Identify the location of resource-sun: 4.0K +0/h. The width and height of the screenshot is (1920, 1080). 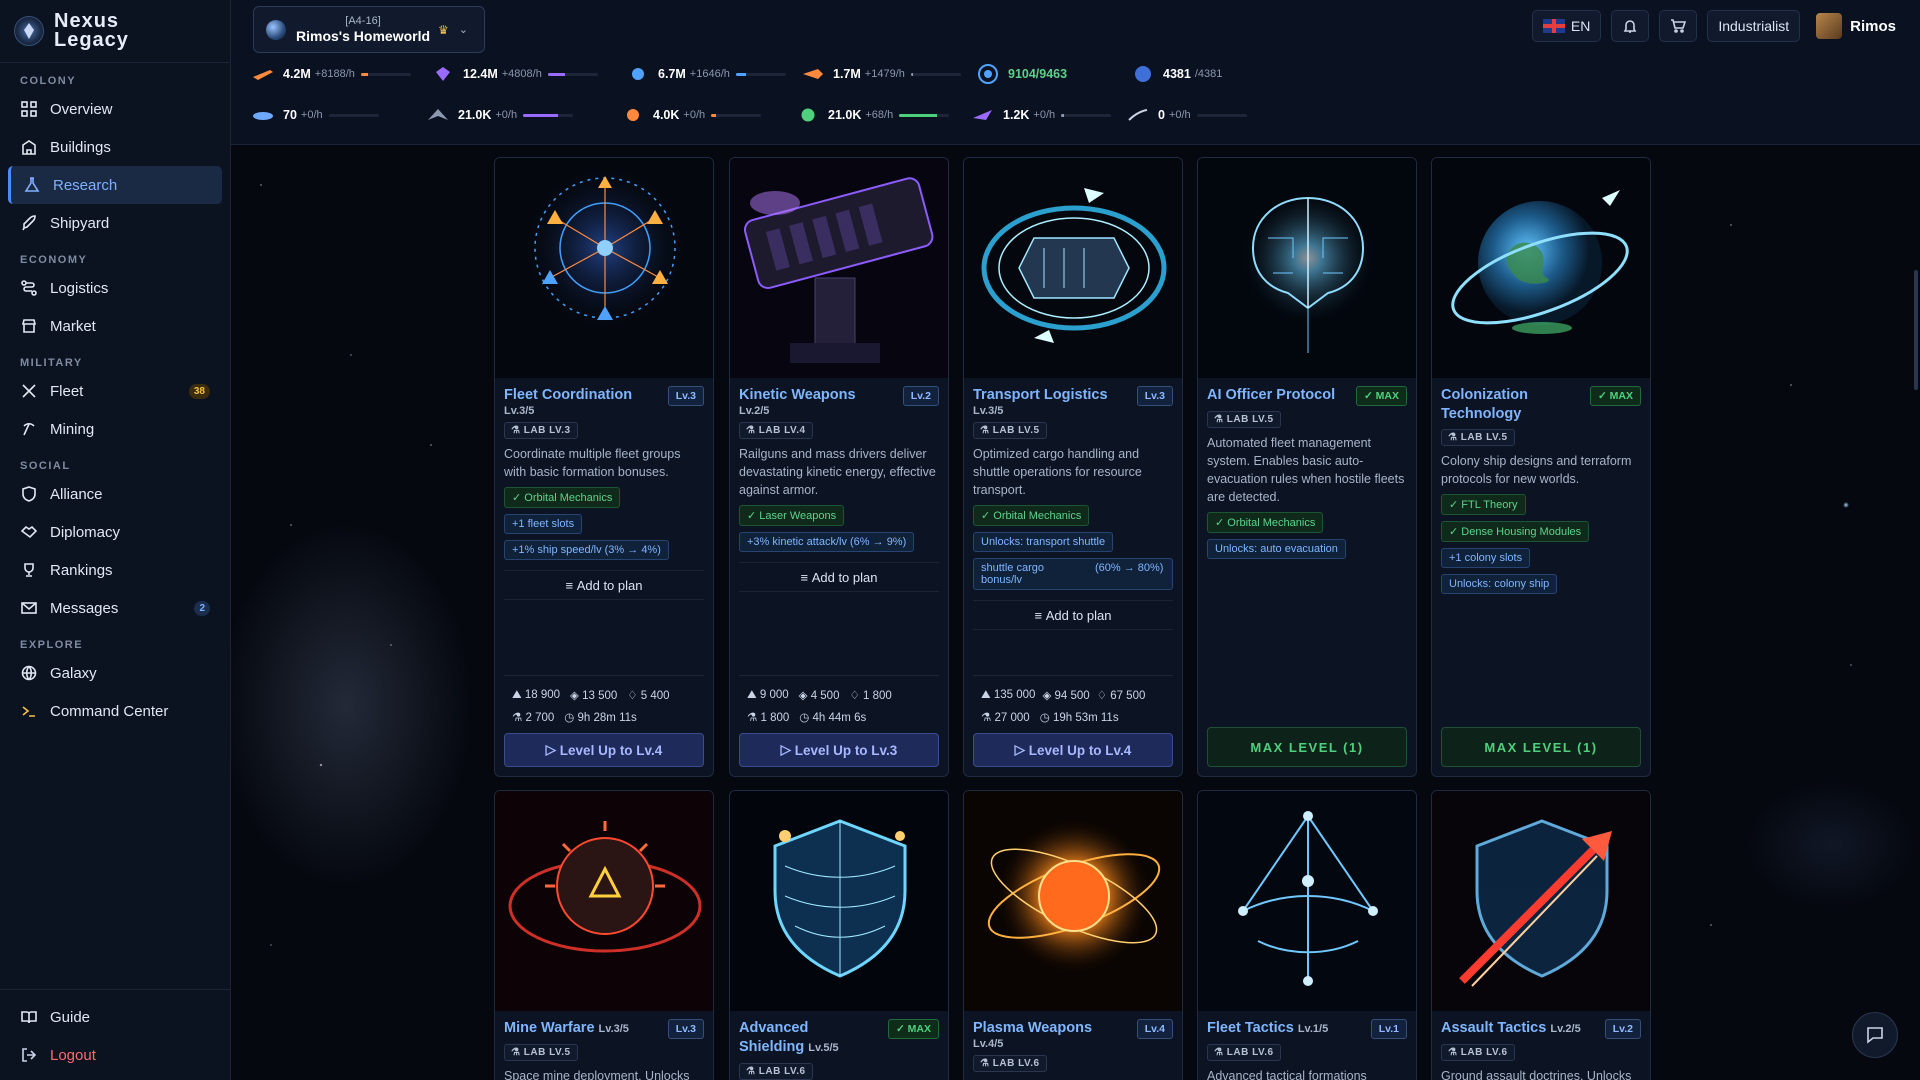
(708, 115).